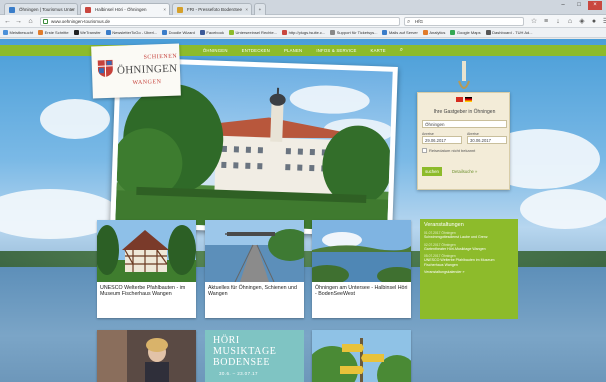  What do you see at coordinates (437, 32) in the screenshot?
I see `bookmark-label: Analytics` at bounding box center [437, 32].